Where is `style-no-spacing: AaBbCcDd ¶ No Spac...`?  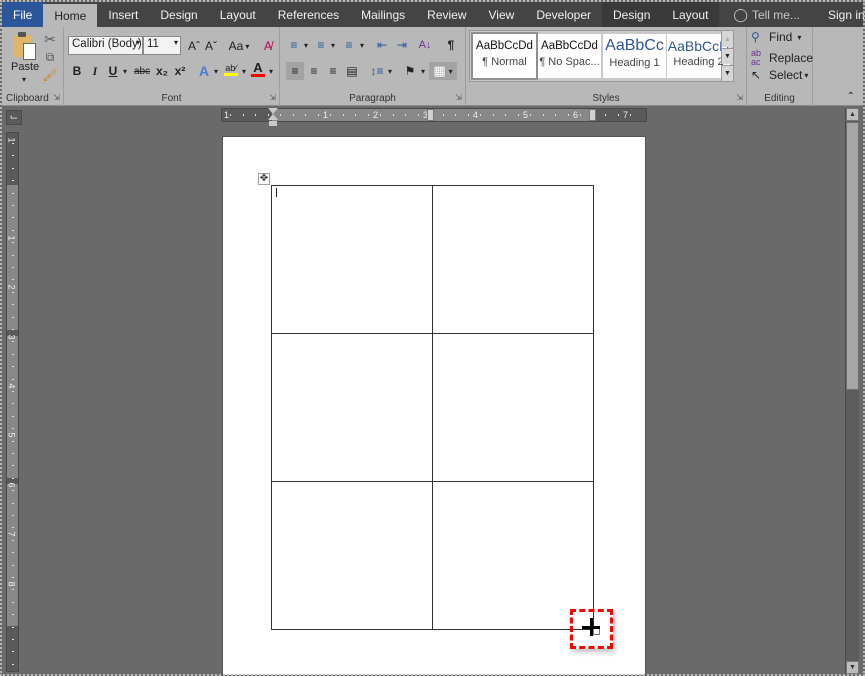
style-no-spacing: AaBbCcDd ¶ No Spac... is located at coordinates (569, 56).